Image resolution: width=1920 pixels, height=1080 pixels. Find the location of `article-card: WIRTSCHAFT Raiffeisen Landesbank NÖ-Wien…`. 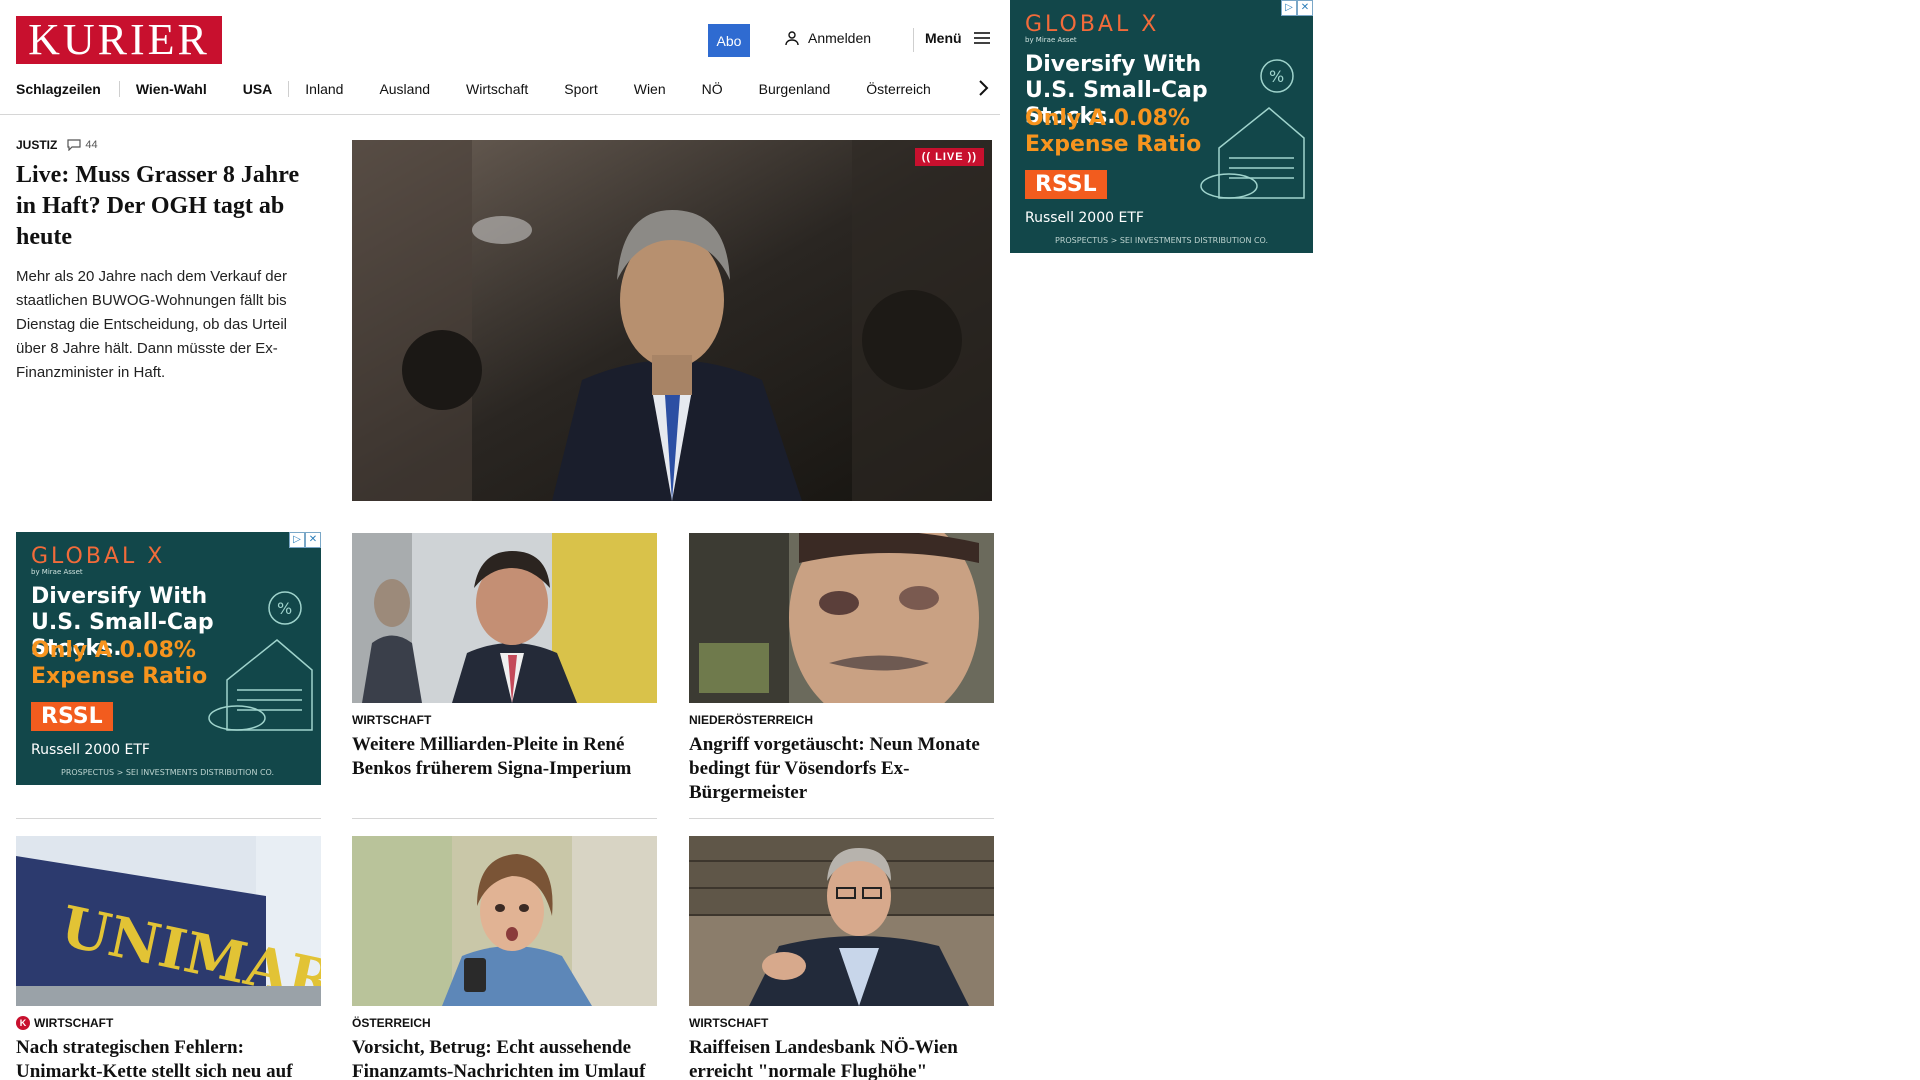

article-card: WIRTSCHAFT Raiffeisen Landesbank NÖ-Wien… is located at coordinates (841, 958).